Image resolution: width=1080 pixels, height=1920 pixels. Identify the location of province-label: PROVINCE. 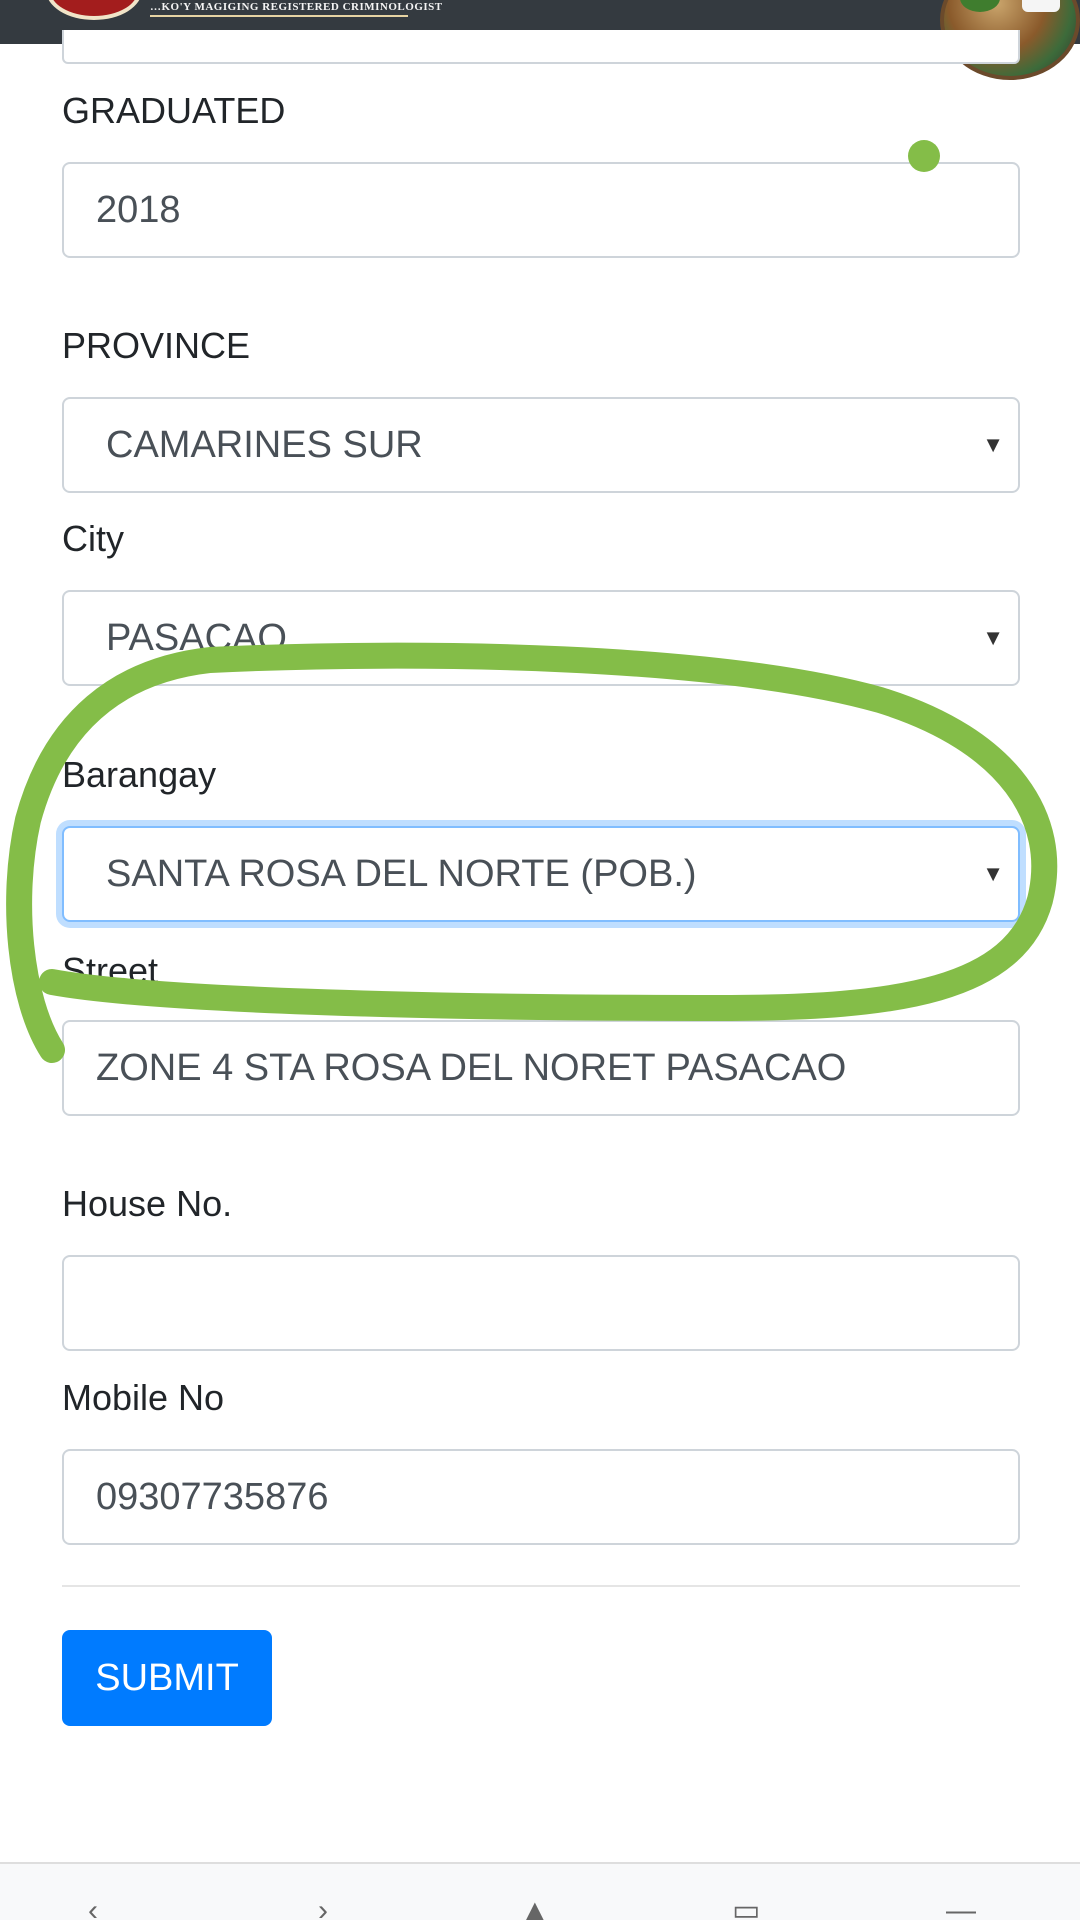
(156, 345).